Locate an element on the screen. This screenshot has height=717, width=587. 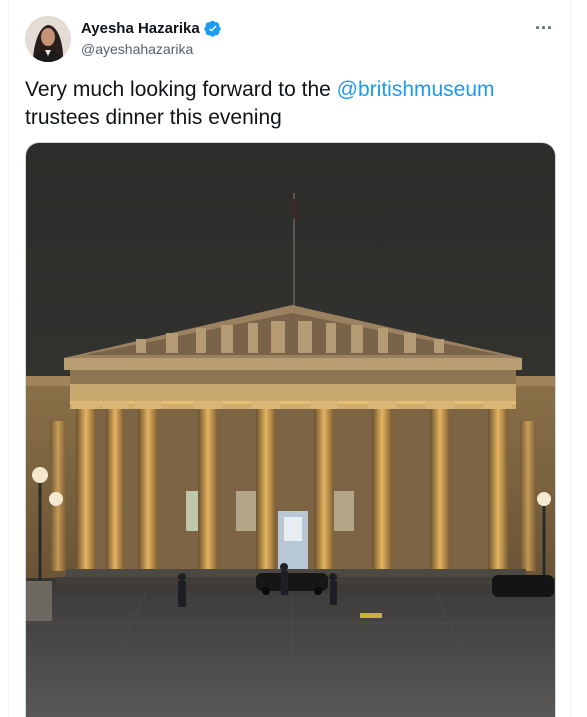
mention-link: @britishmuseum is located at coordinates (416, 89).